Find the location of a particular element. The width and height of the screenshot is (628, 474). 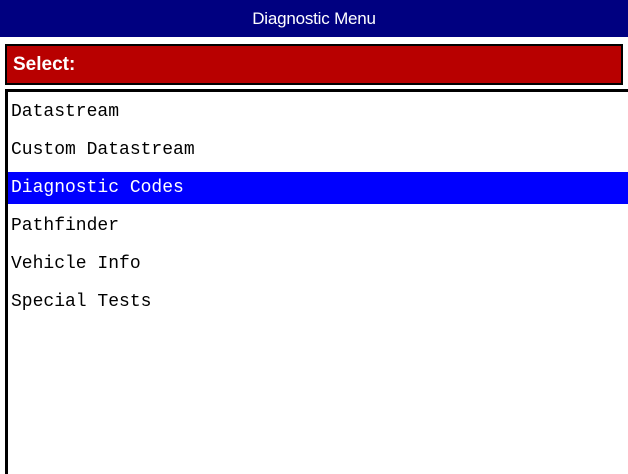

menu-item-label: Diagnostic Codes is located at coordinates (97, 188).